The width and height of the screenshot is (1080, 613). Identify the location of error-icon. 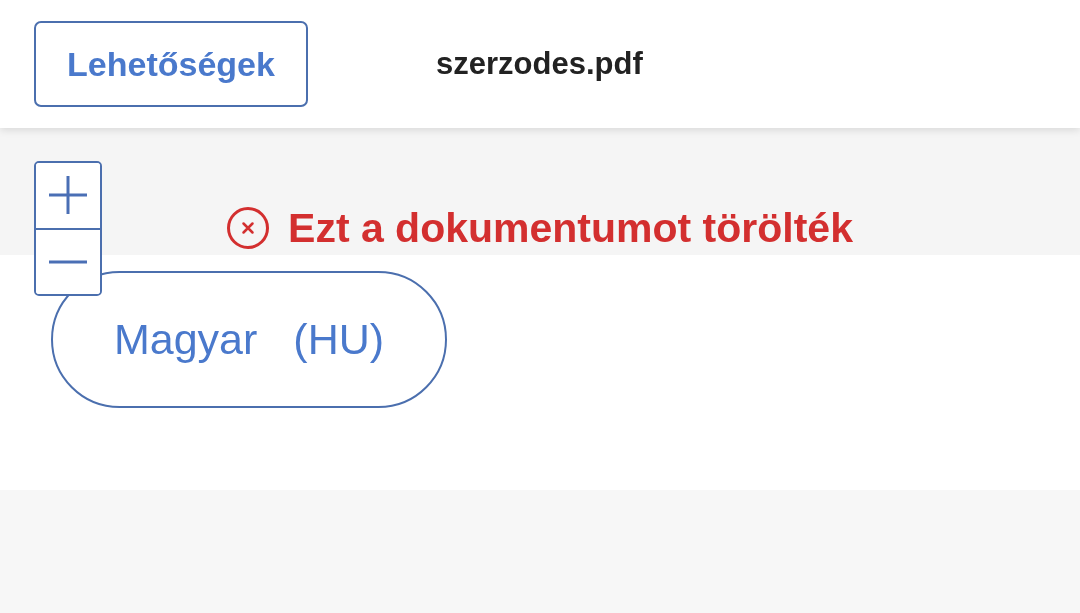
(248, 228).